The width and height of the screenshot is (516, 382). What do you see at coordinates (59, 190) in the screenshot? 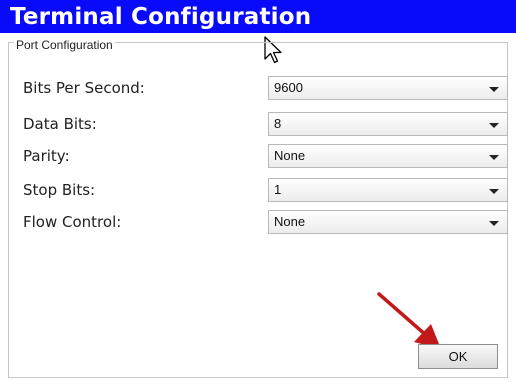
I see `stop-bits-label: Stop Bits:` at bounding box center [59, 190].